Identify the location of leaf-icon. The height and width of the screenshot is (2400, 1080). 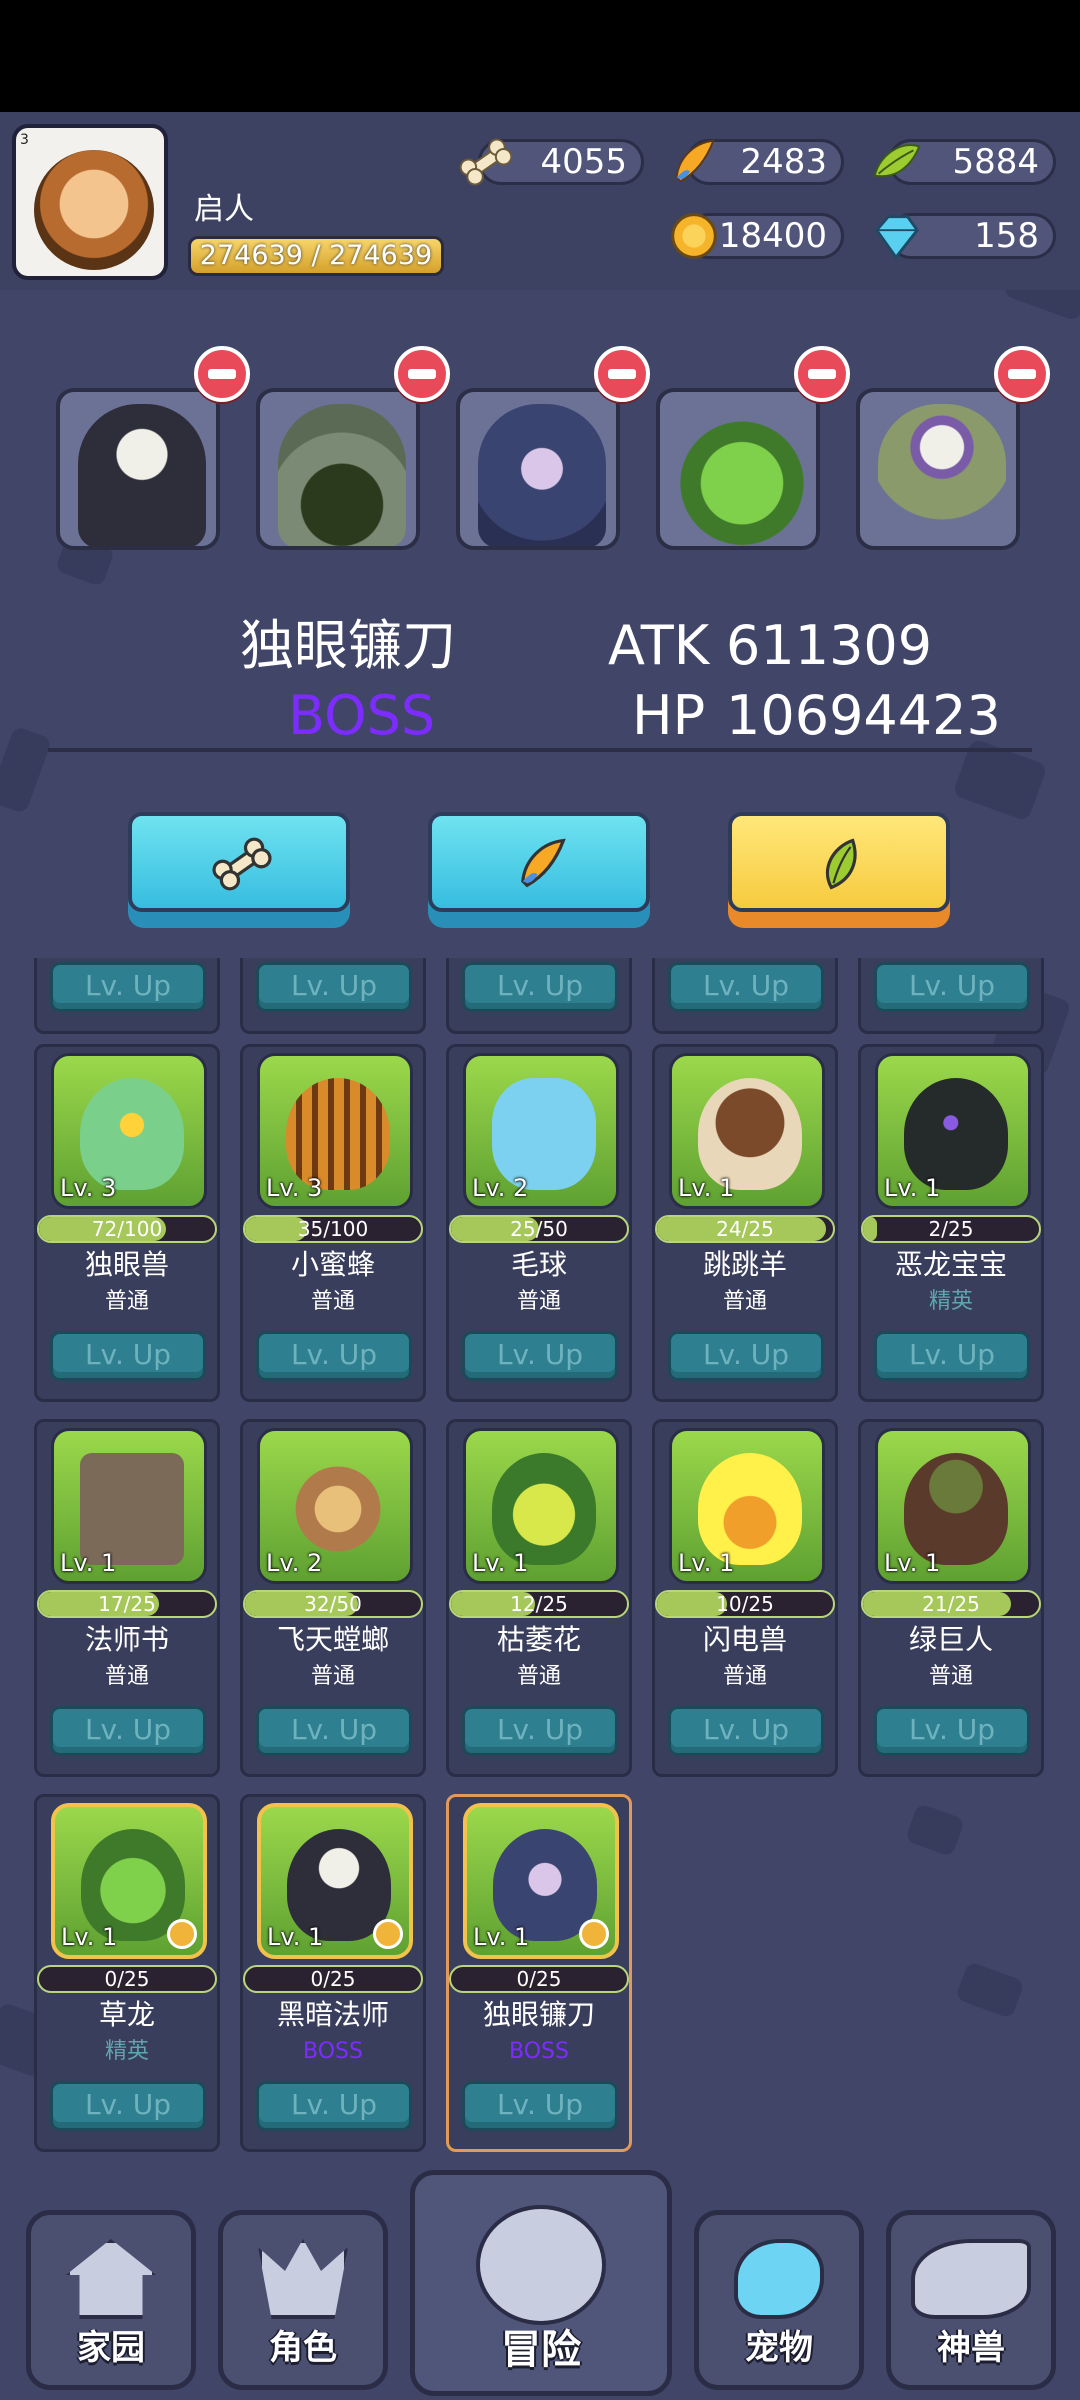
(841, 864).